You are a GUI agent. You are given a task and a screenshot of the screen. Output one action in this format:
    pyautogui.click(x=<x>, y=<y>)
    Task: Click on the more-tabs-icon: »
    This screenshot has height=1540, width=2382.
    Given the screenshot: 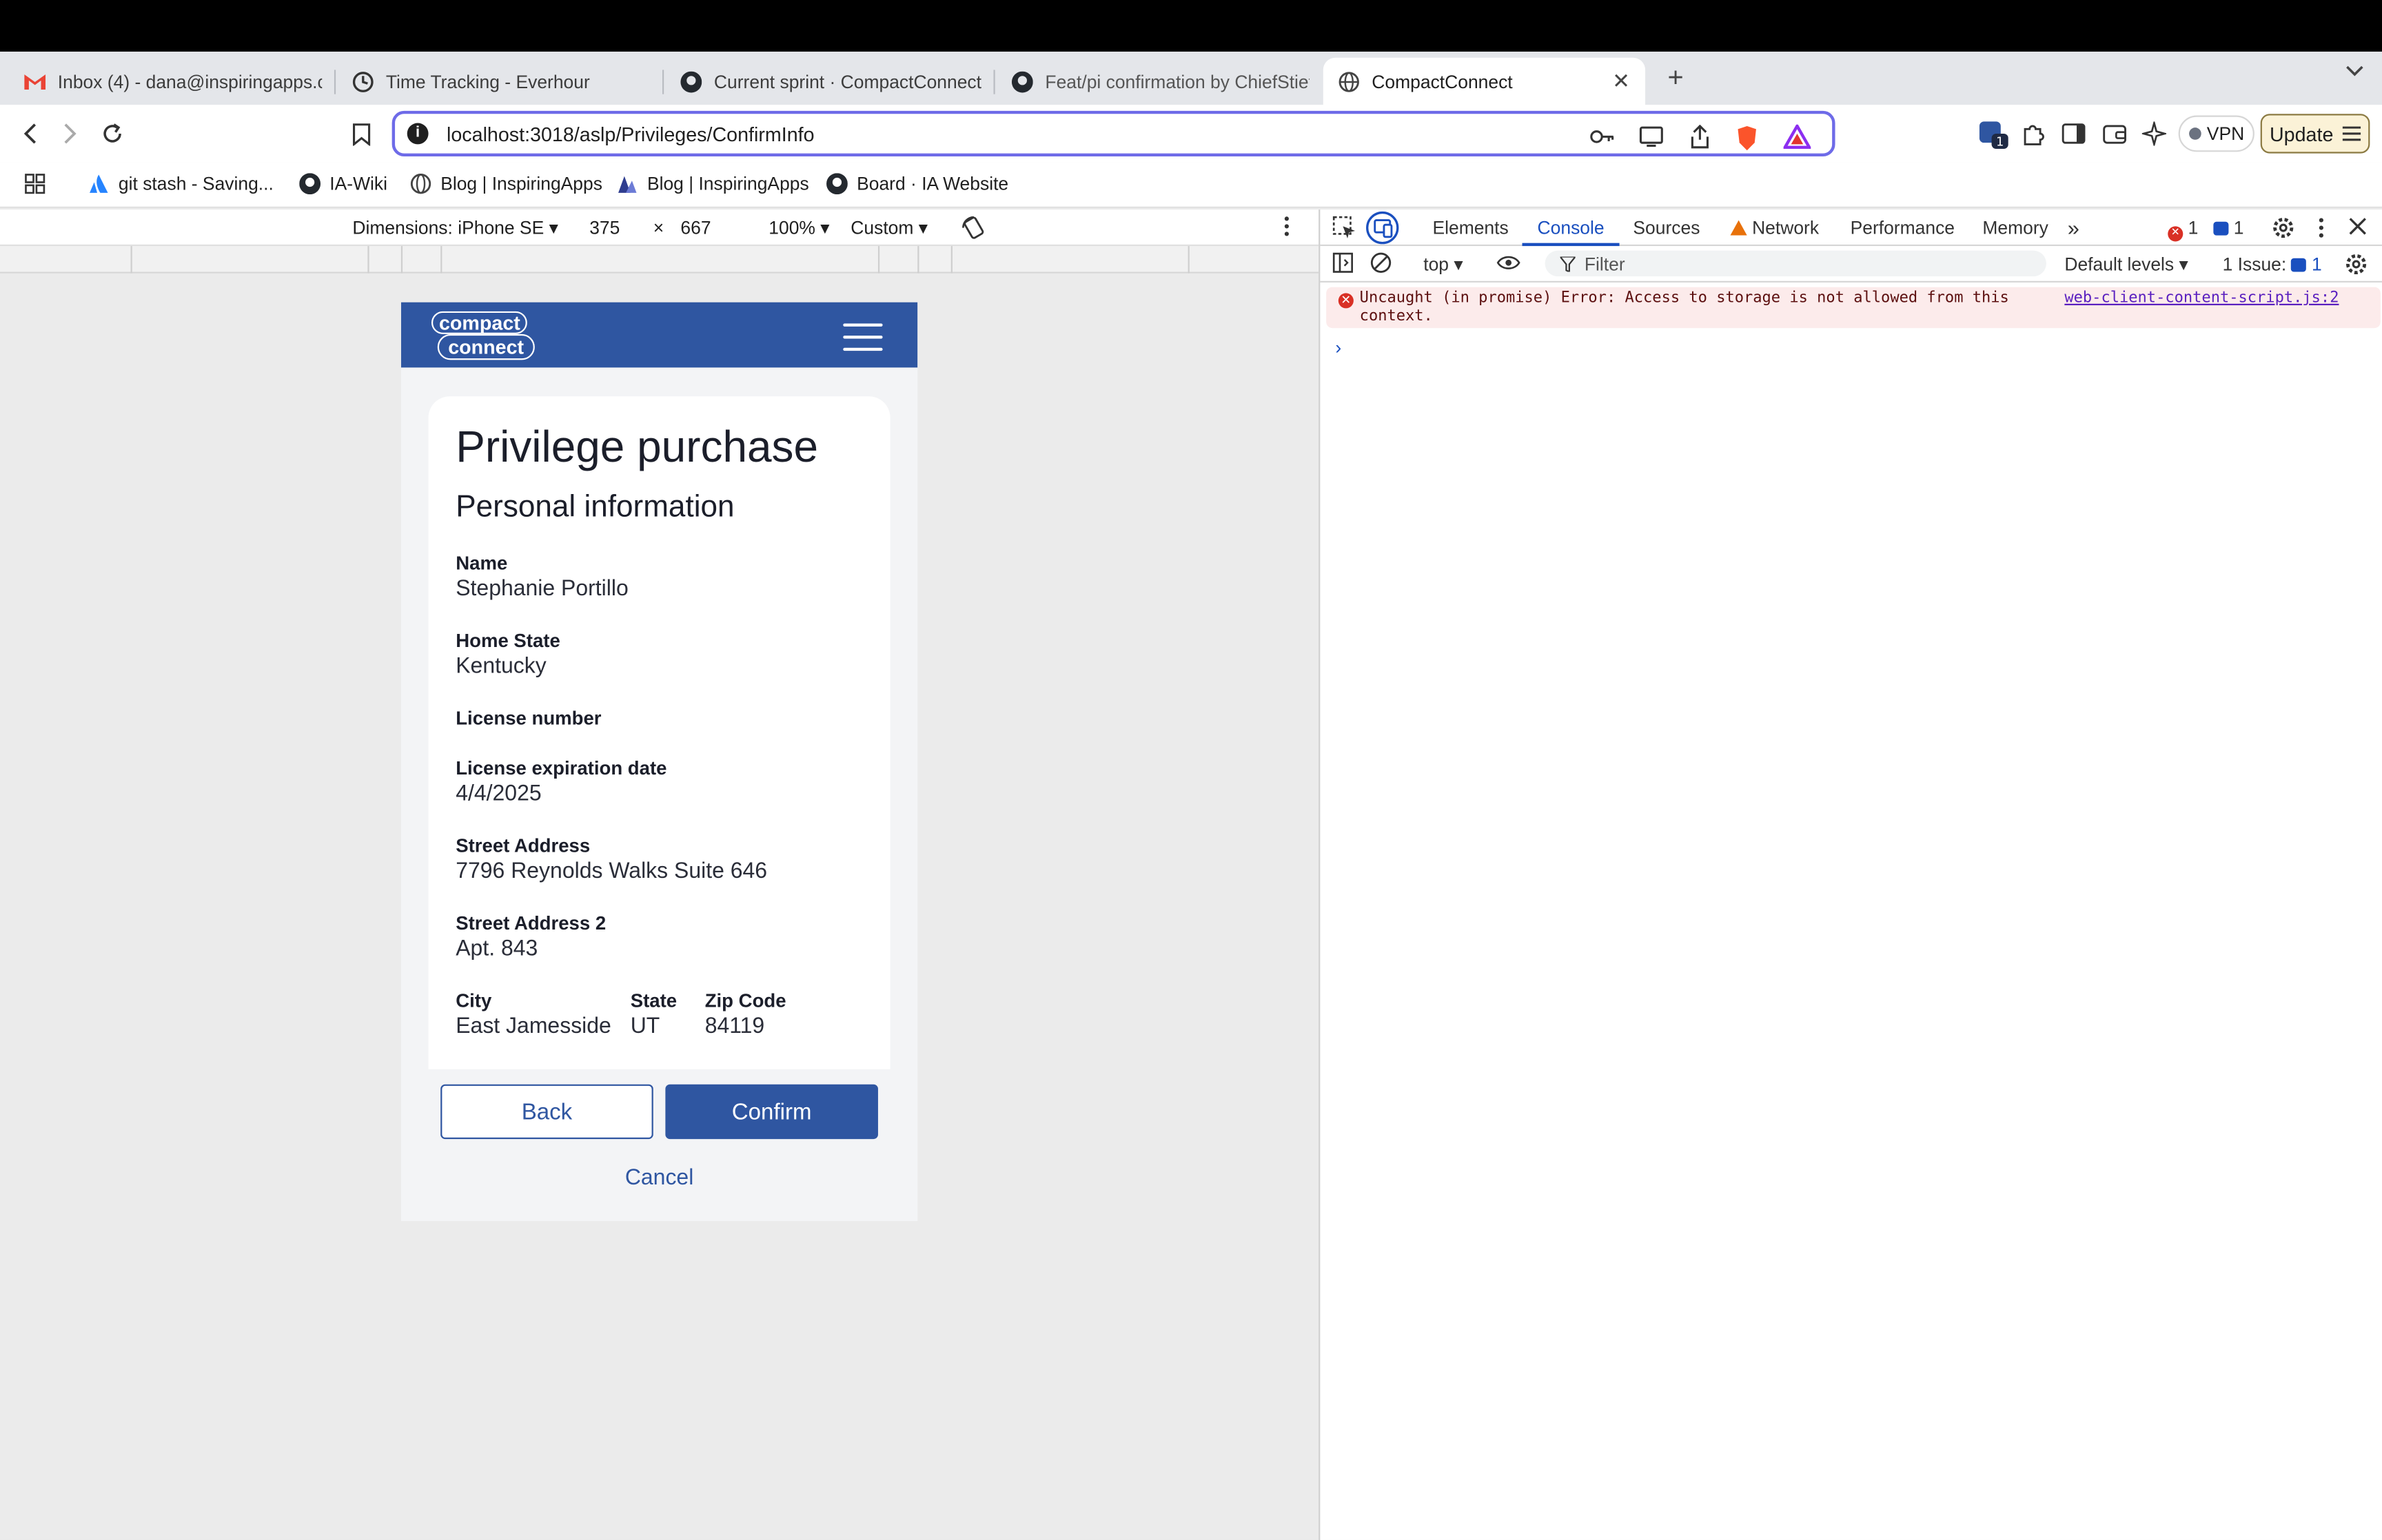 What is the action you would take?
    pyautogui.click(x=2073, y=227)
    